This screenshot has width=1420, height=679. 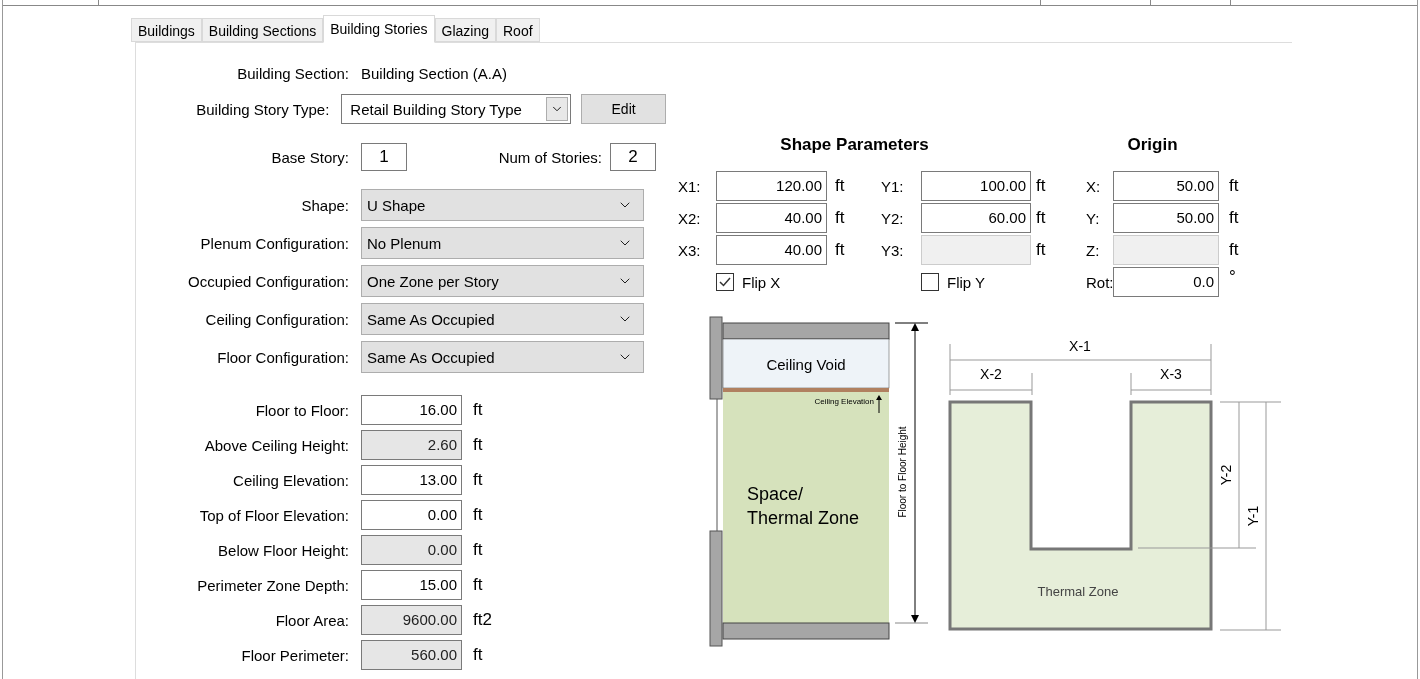 What do you see at coordinates (803, 506) in the screenshot?
I see `diagram-label: Space/ Thermal Zone` at bounding box center [803, 506].